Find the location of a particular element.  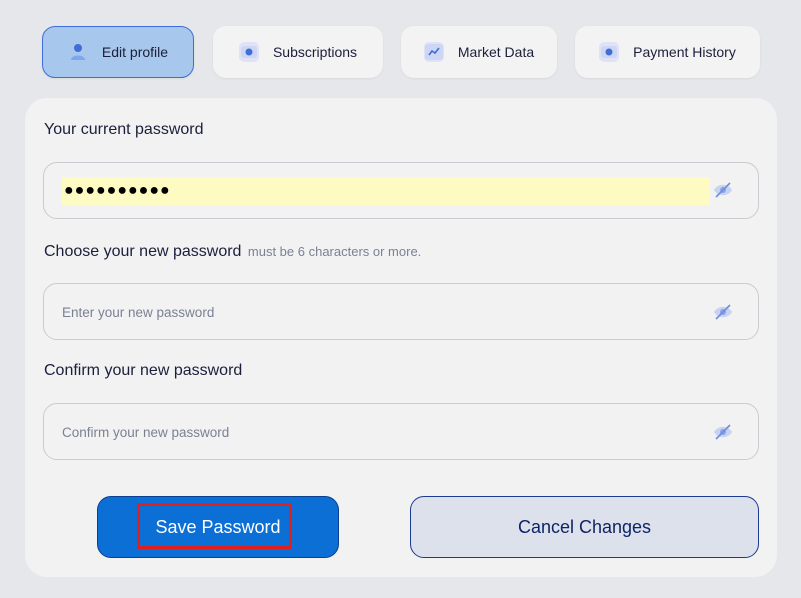

current-password-value: ●●●●●●●●●● is located at coordinates (117, 191).